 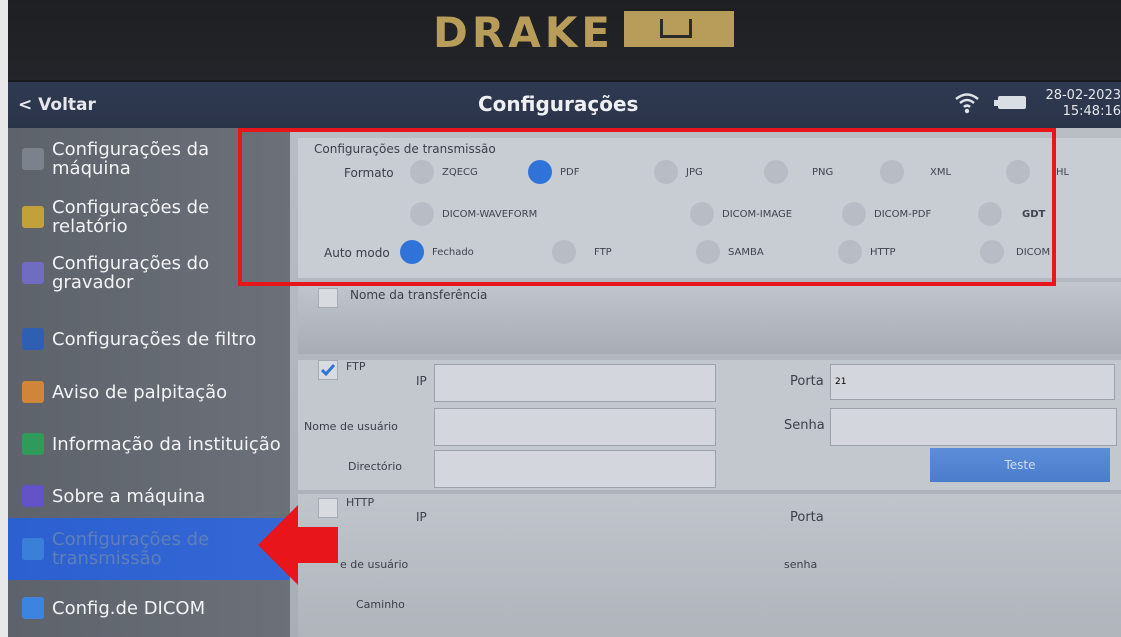 What do you see at coordinates (33, 549) in the screenshot?
I see `transmission-settings-icon` at bounding box center [33, 549].